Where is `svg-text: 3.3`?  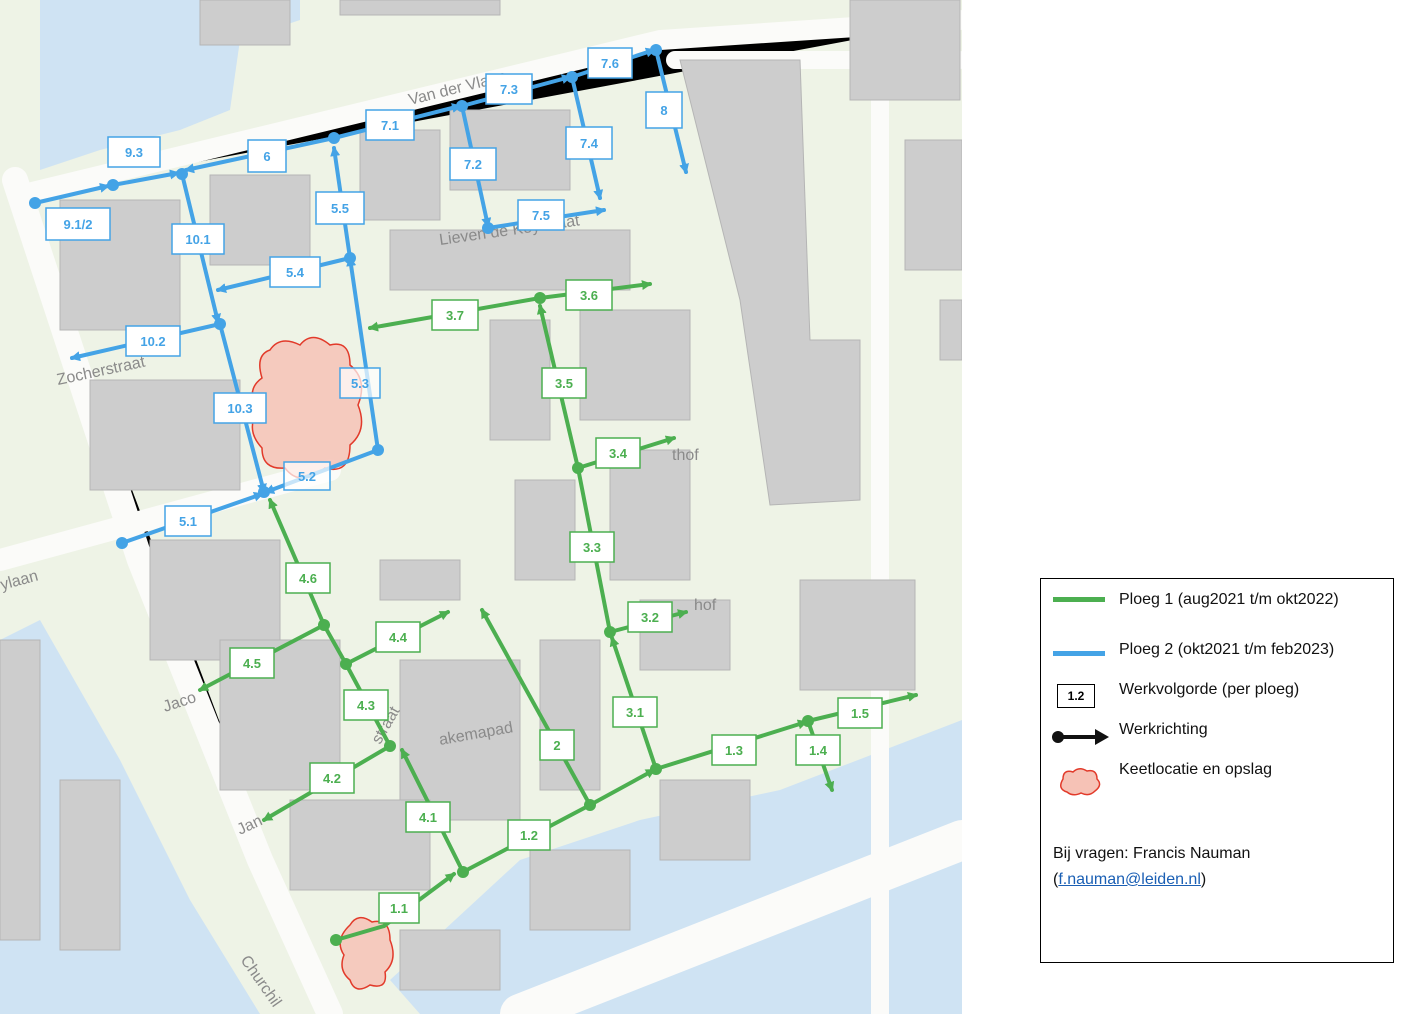 svg-text: 3.3 is located at coordinates (592, 547).